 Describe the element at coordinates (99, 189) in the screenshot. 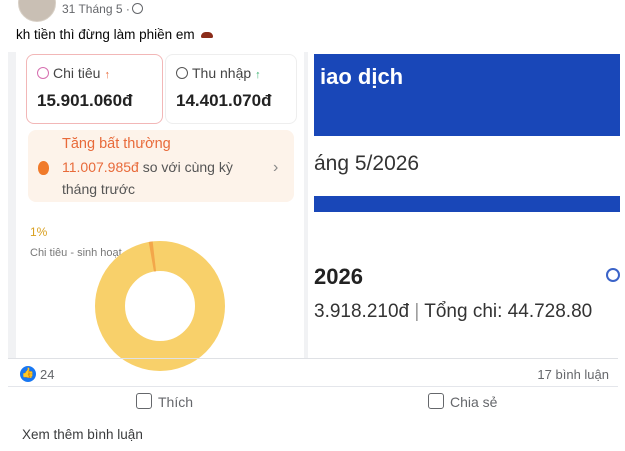

I see `alert-line-2: tháng trước` at that location.